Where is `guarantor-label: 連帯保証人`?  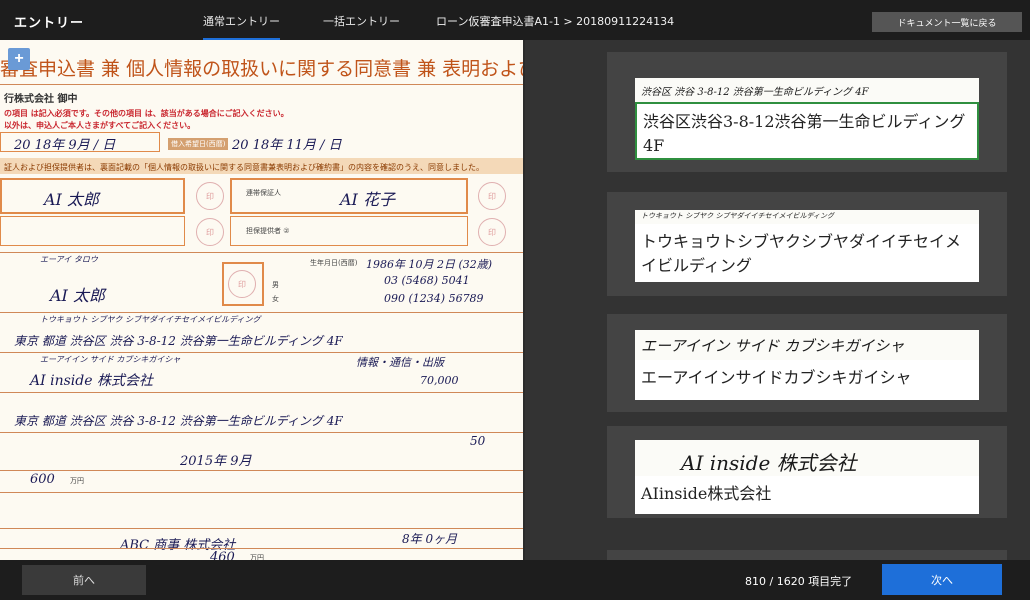 guarantor-label: 連帯保証人 is located at coordinates (263, 193).